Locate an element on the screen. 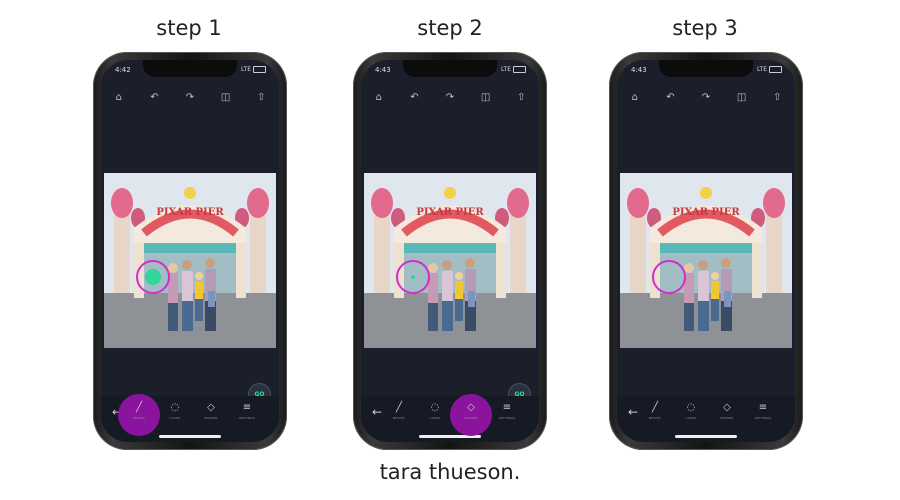  selection-ring is located at coordinates (669, 277).